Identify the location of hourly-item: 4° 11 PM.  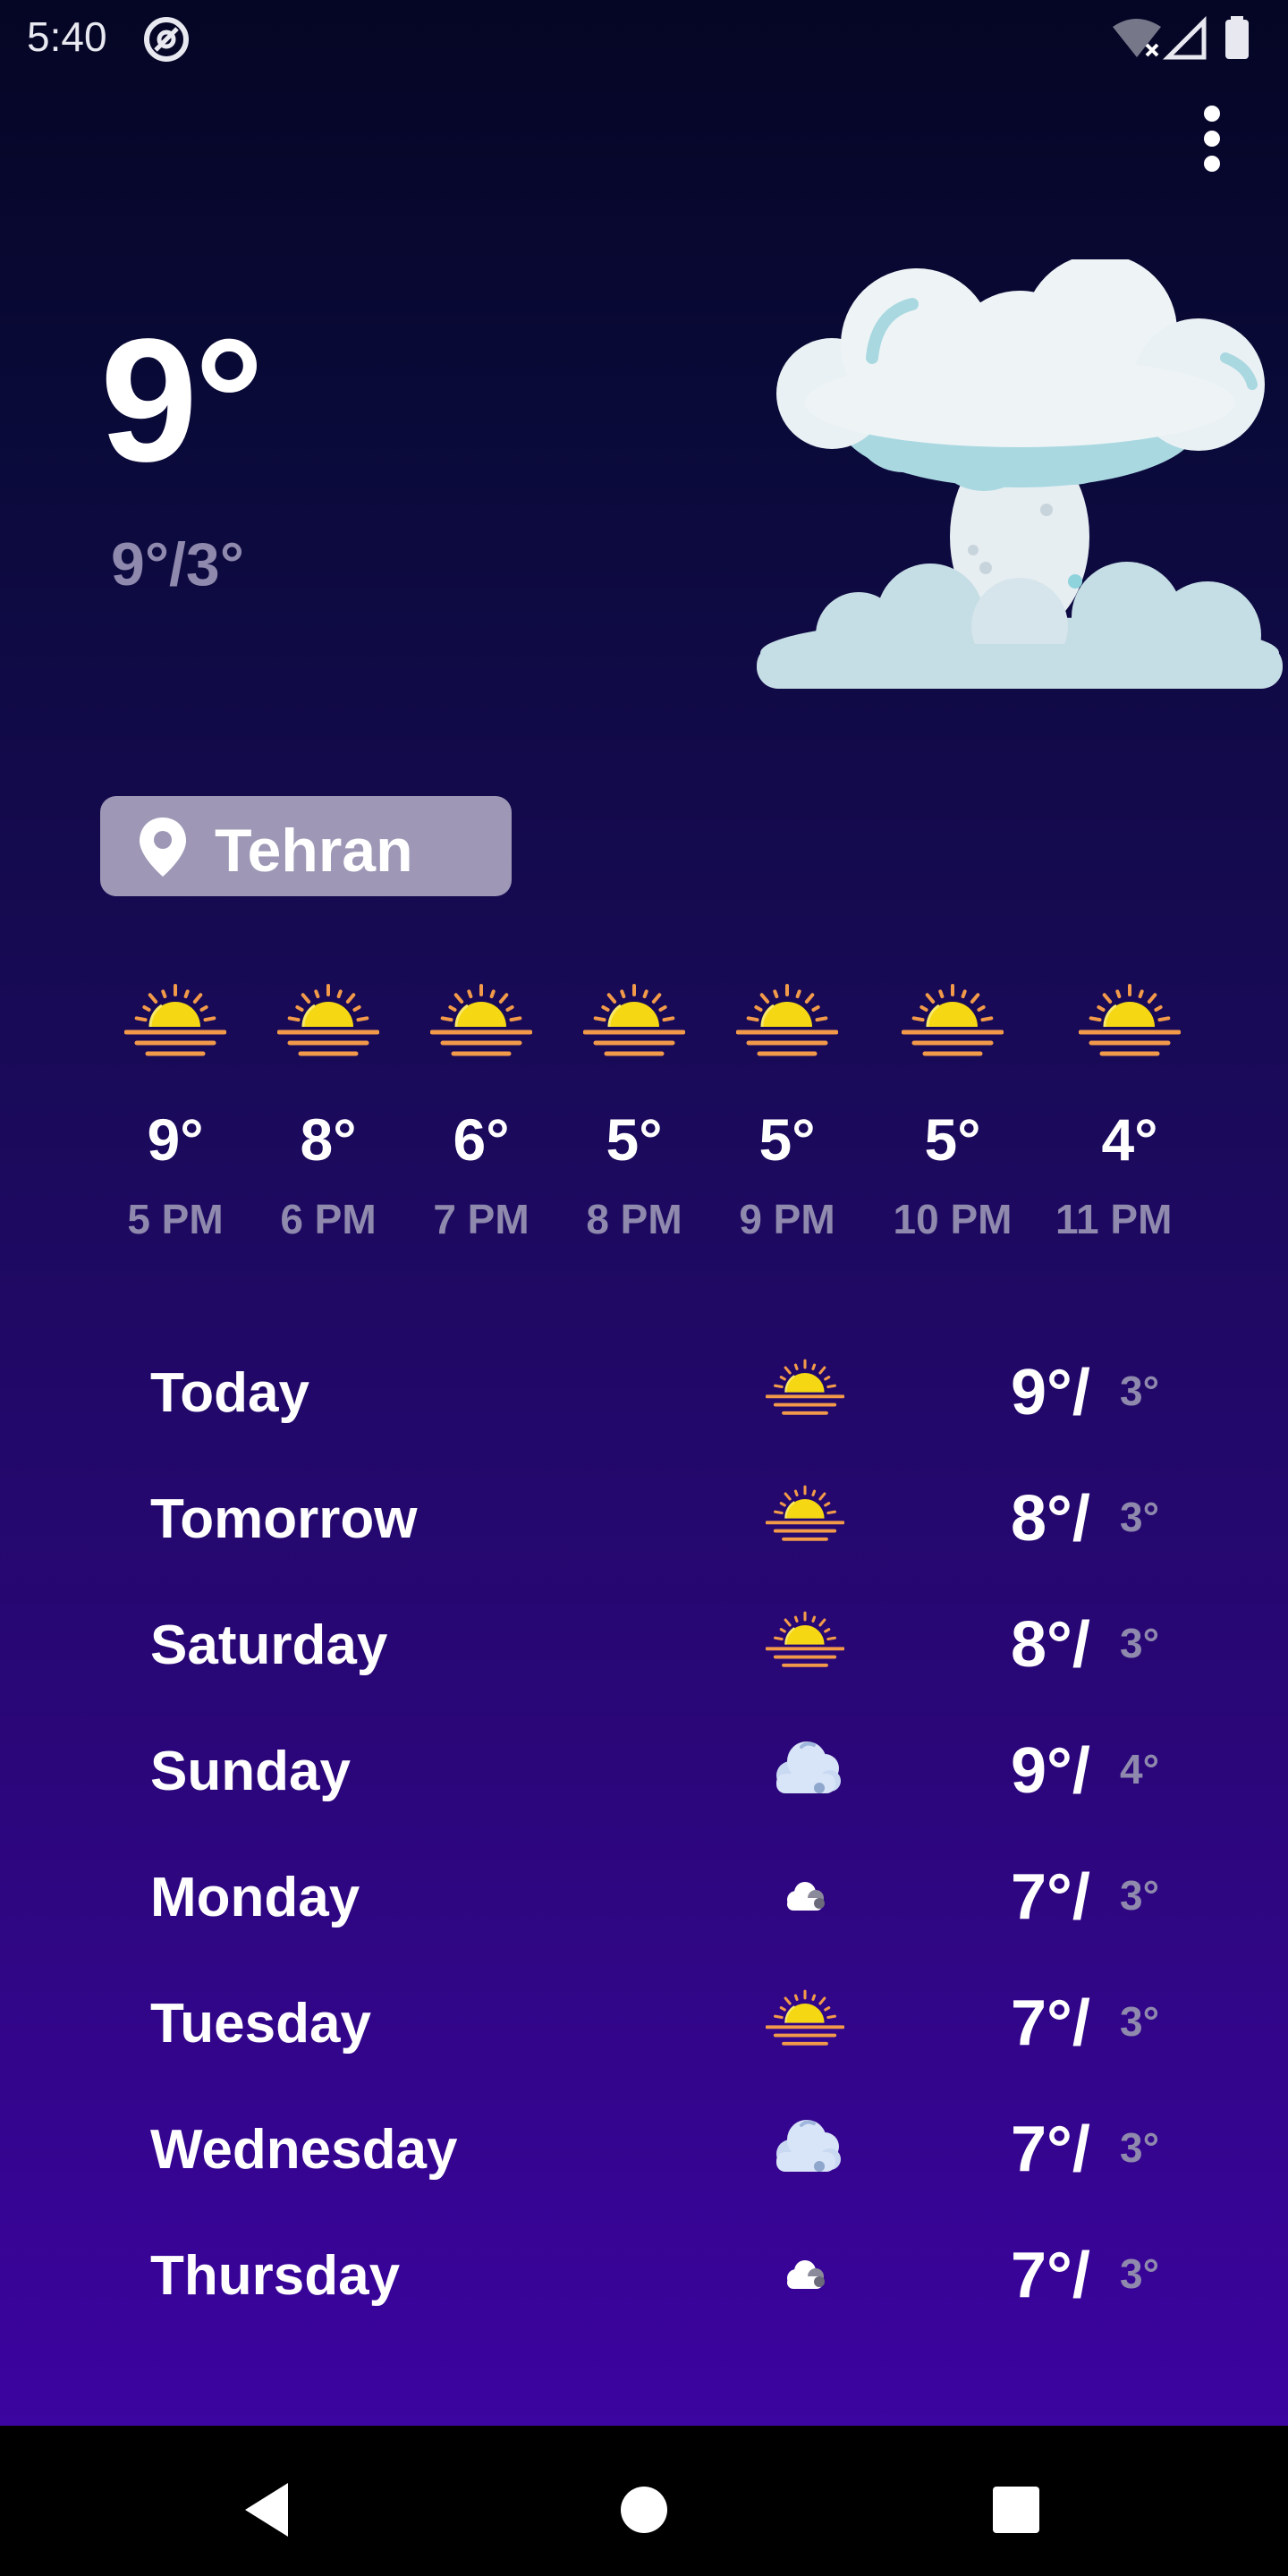
(1126, 1118).